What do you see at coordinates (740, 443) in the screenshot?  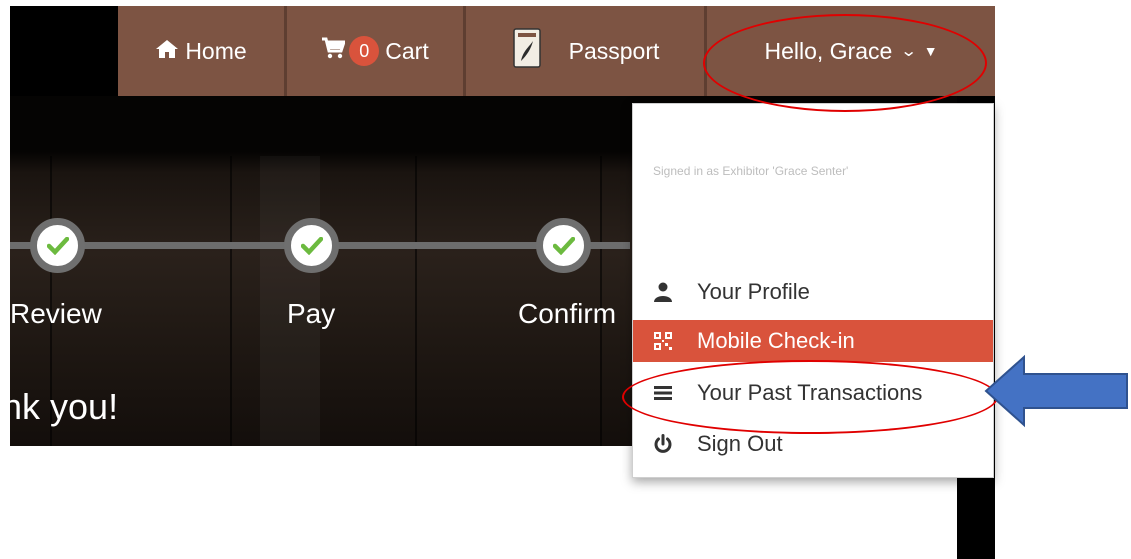 I see `menu-item-label: Sign Out` at bounding box center [740, 443].